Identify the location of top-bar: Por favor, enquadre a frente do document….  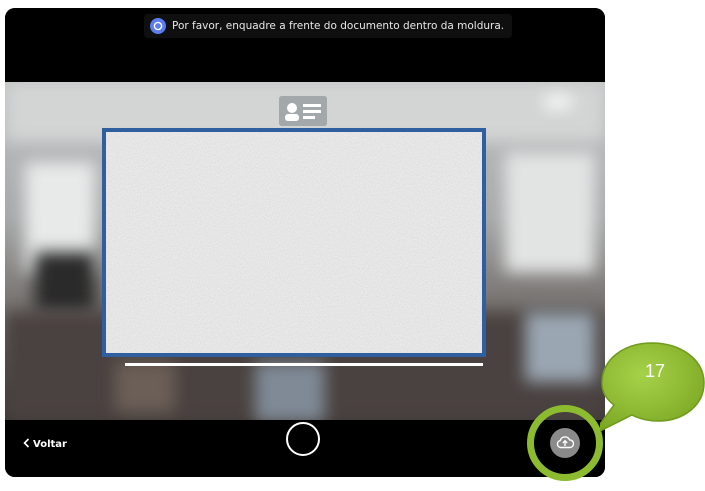
(305, 45).